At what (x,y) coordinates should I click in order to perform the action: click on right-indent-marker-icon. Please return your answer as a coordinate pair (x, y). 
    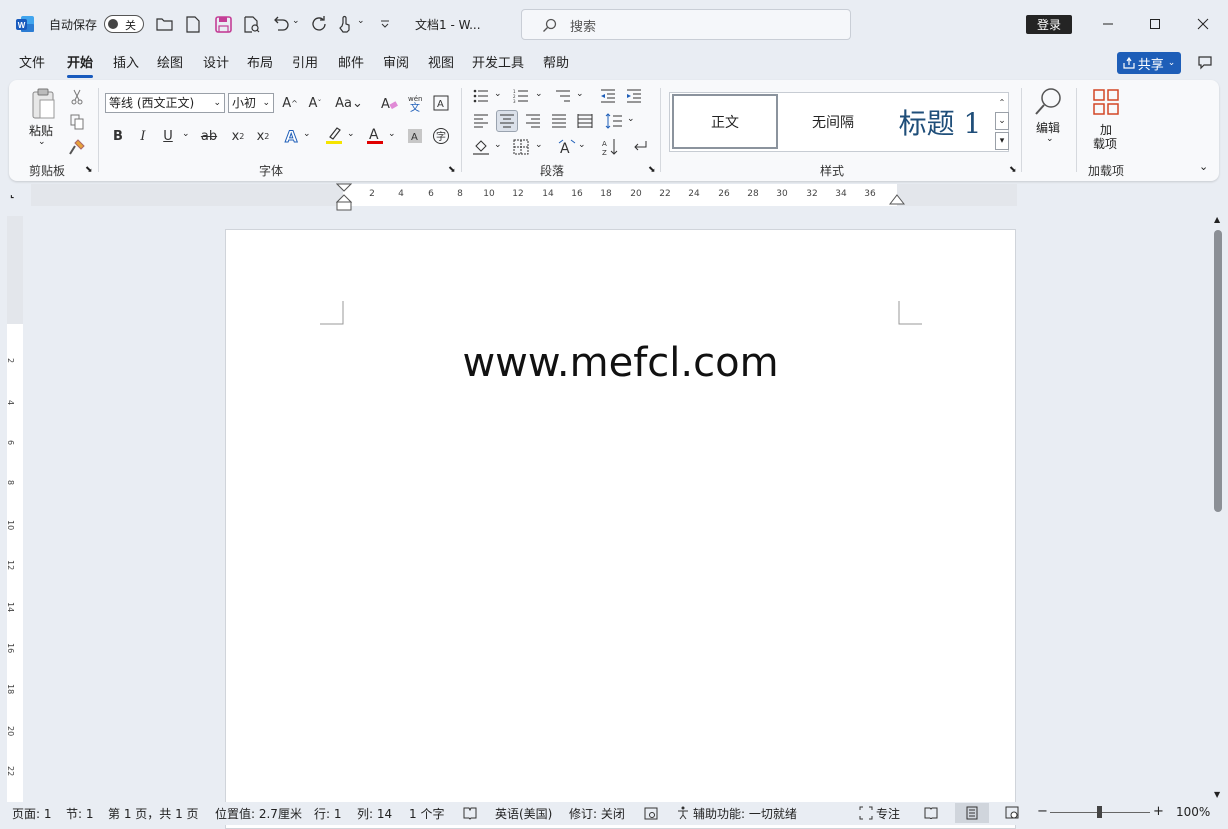
    Looking at the image, I should click on (897, 200).